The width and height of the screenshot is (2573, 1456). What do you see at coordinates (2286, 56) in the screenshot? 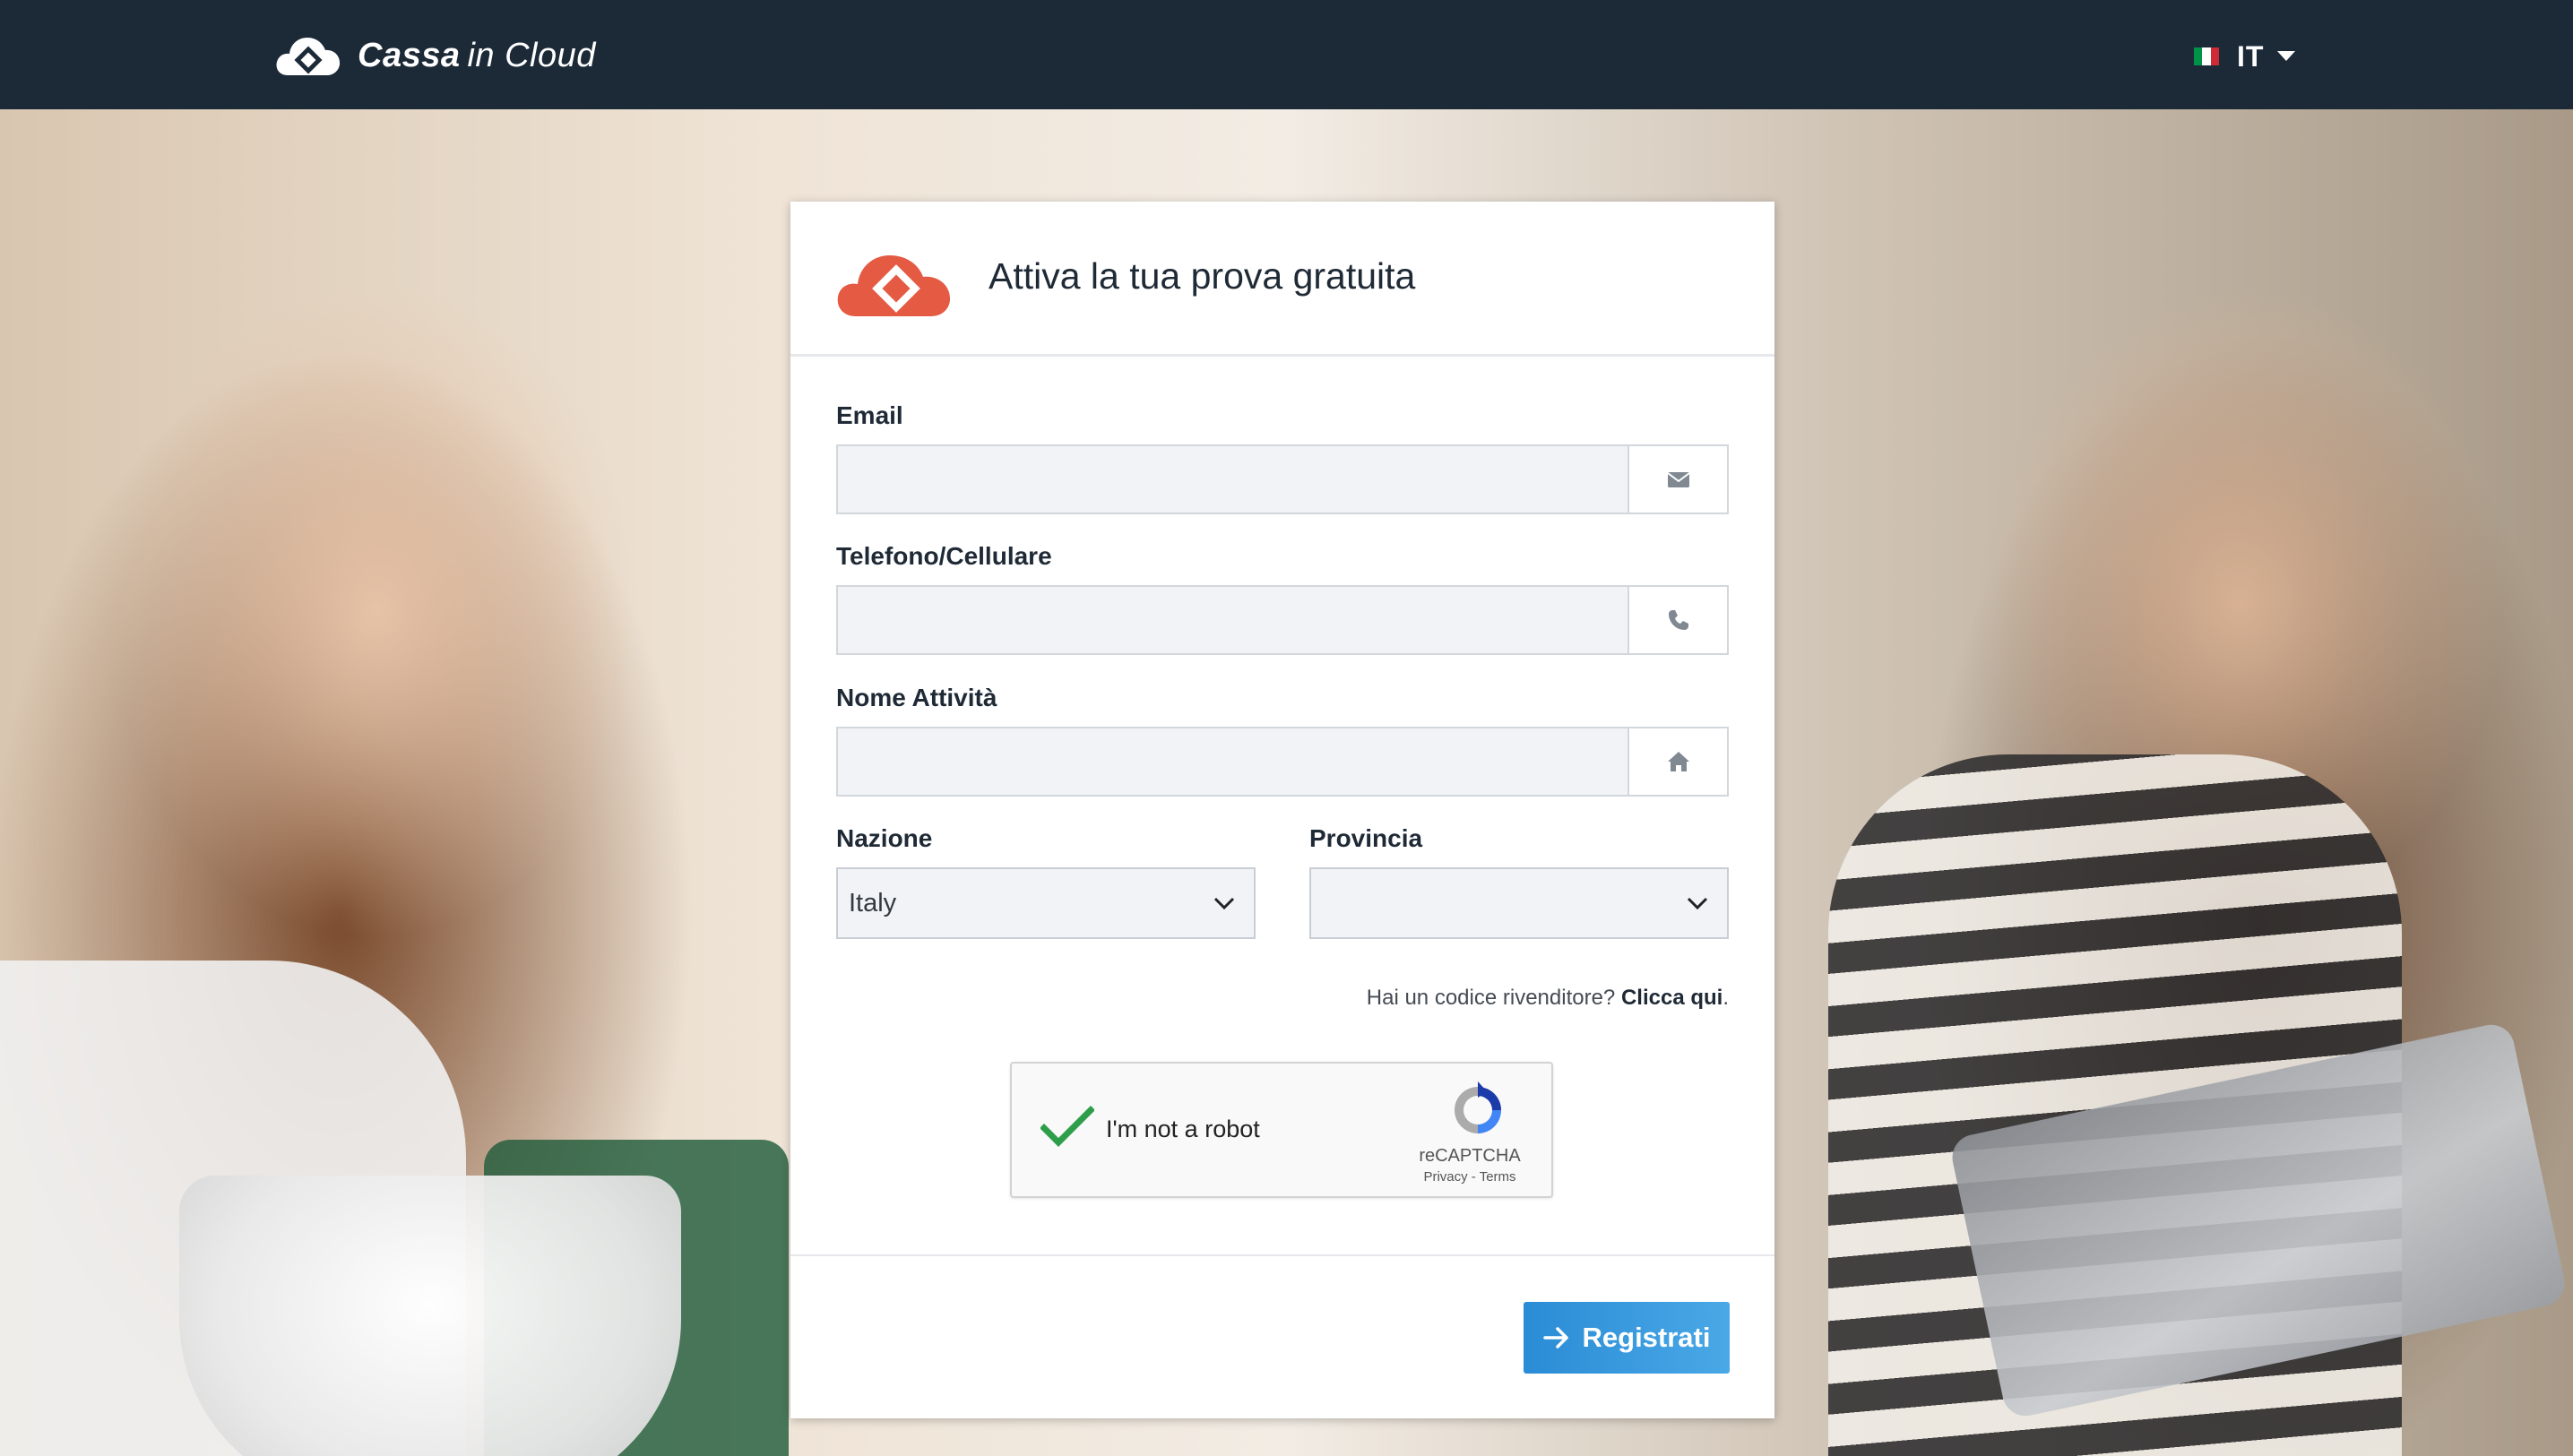
I see `caret-down-icon` at bounding box center [2286, 56].